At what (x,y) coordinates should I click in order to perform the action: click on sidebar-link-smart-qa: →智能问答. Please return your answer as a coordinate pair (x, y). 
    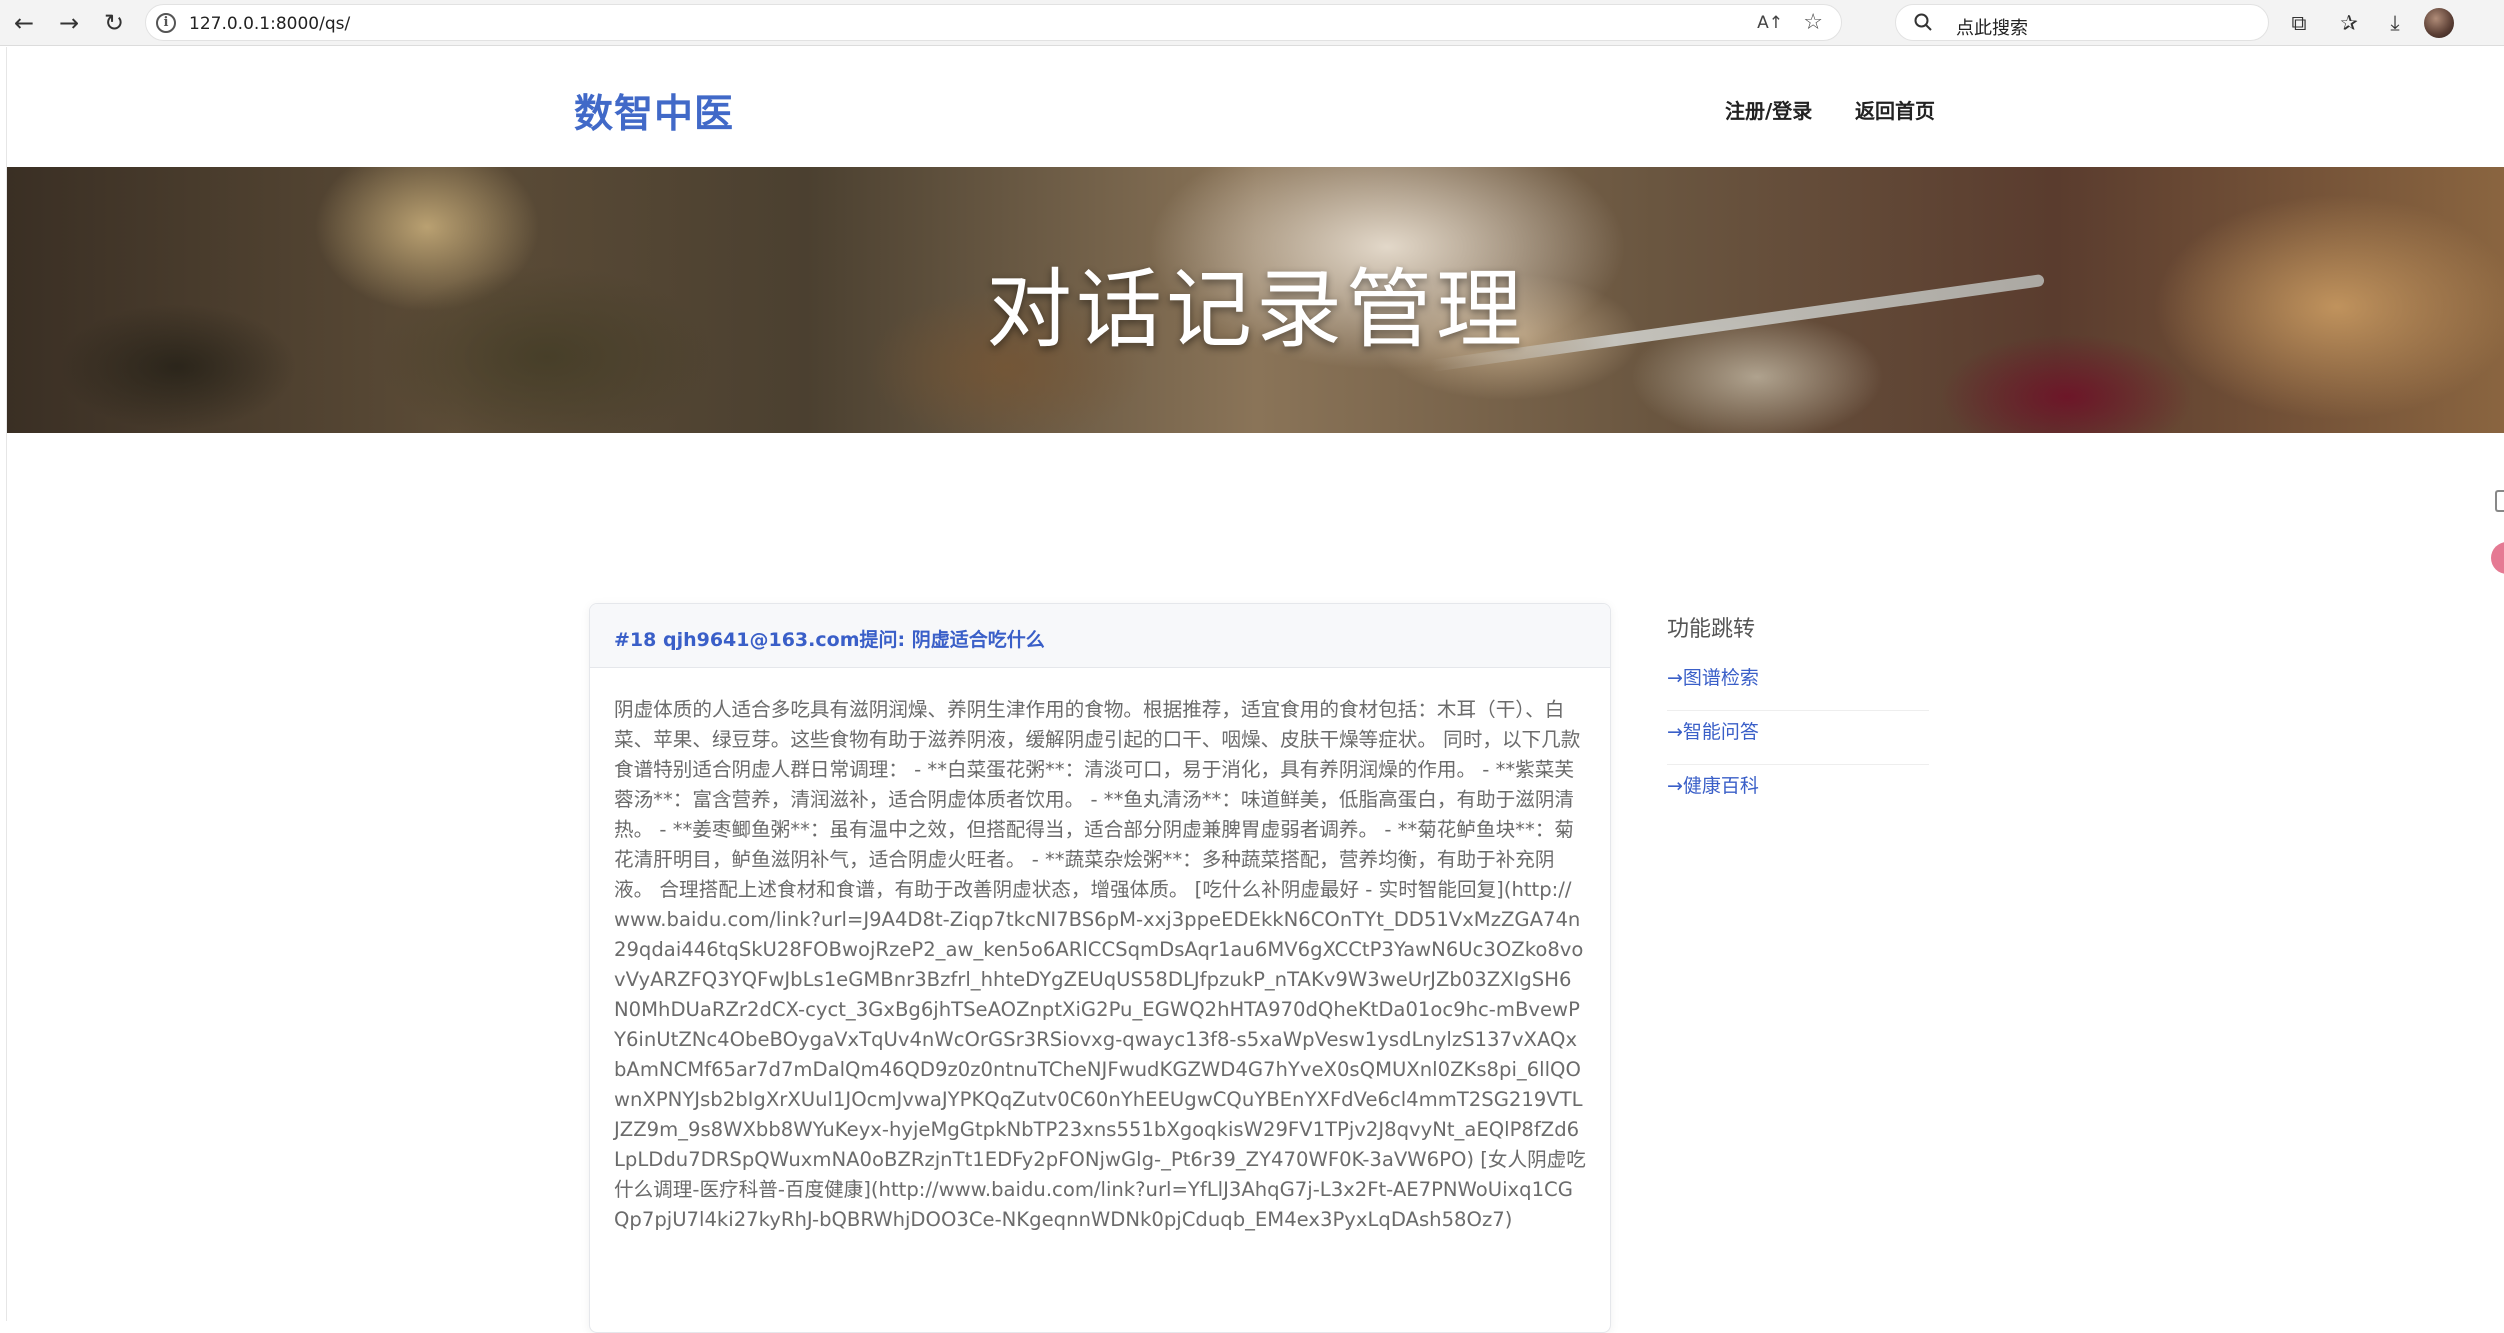
    Looking at the image, I should click on (1798, 738).